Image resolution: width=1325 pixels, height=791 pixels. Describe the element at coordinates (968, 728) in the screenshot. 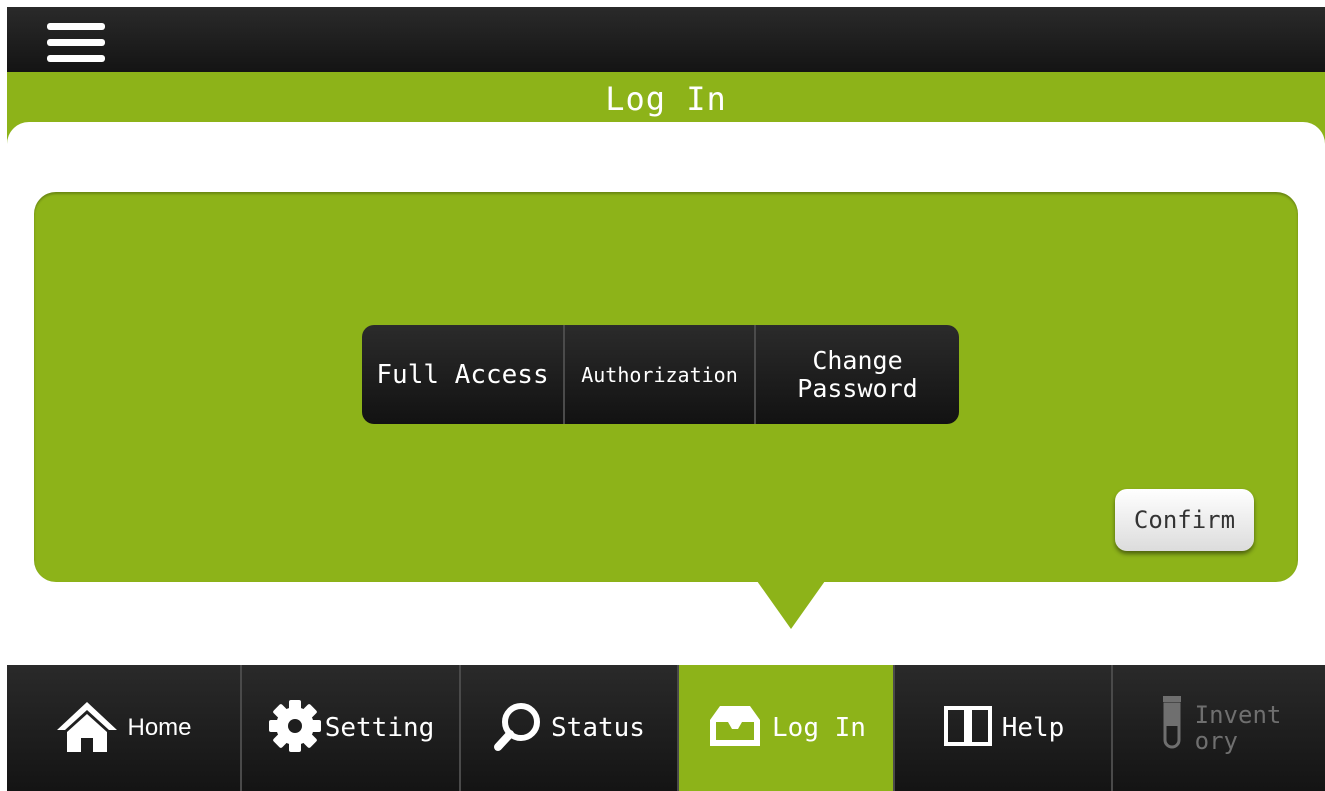

I see `book-icon` at that location.